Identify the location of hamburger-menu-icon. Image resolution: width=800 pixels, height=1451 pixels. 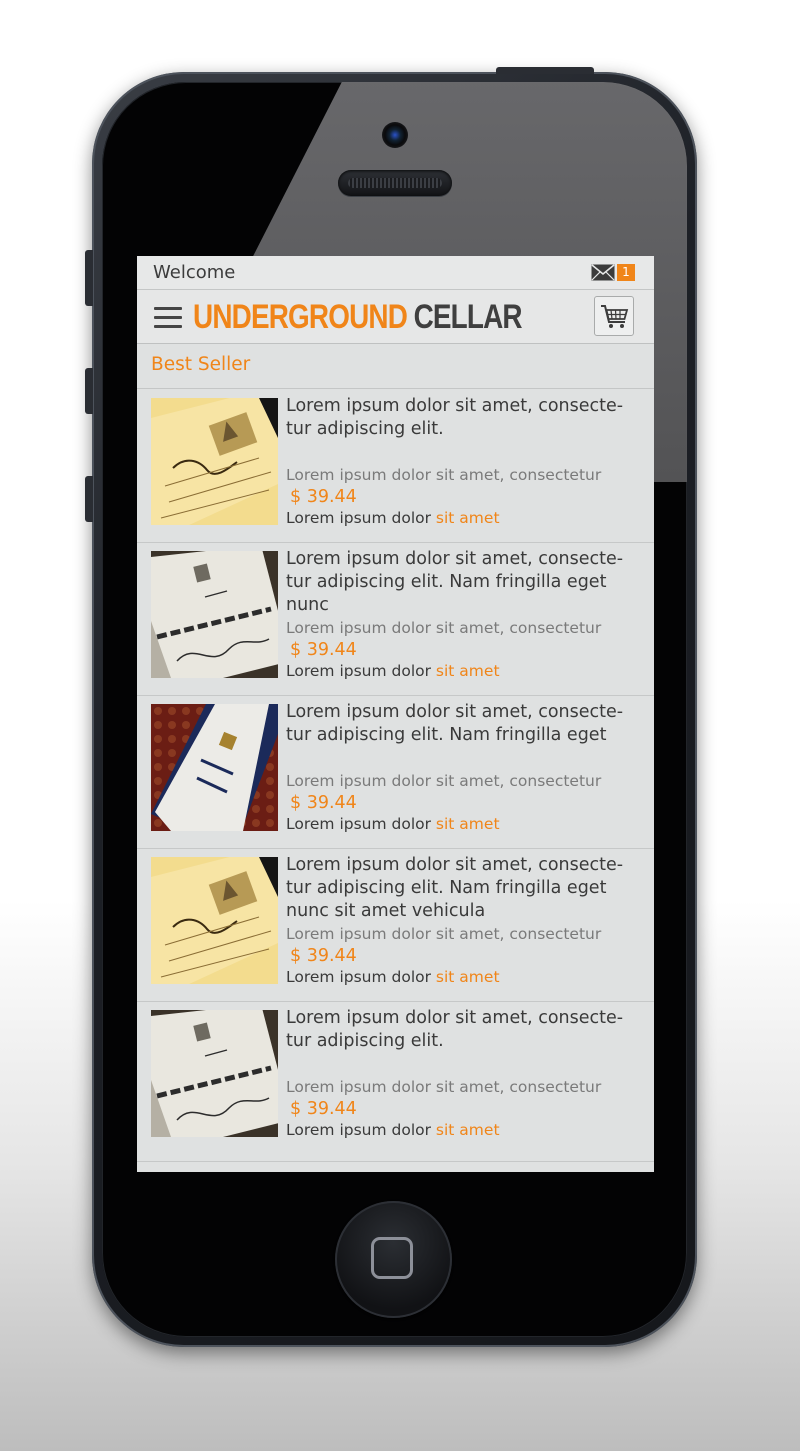
(168, 318).